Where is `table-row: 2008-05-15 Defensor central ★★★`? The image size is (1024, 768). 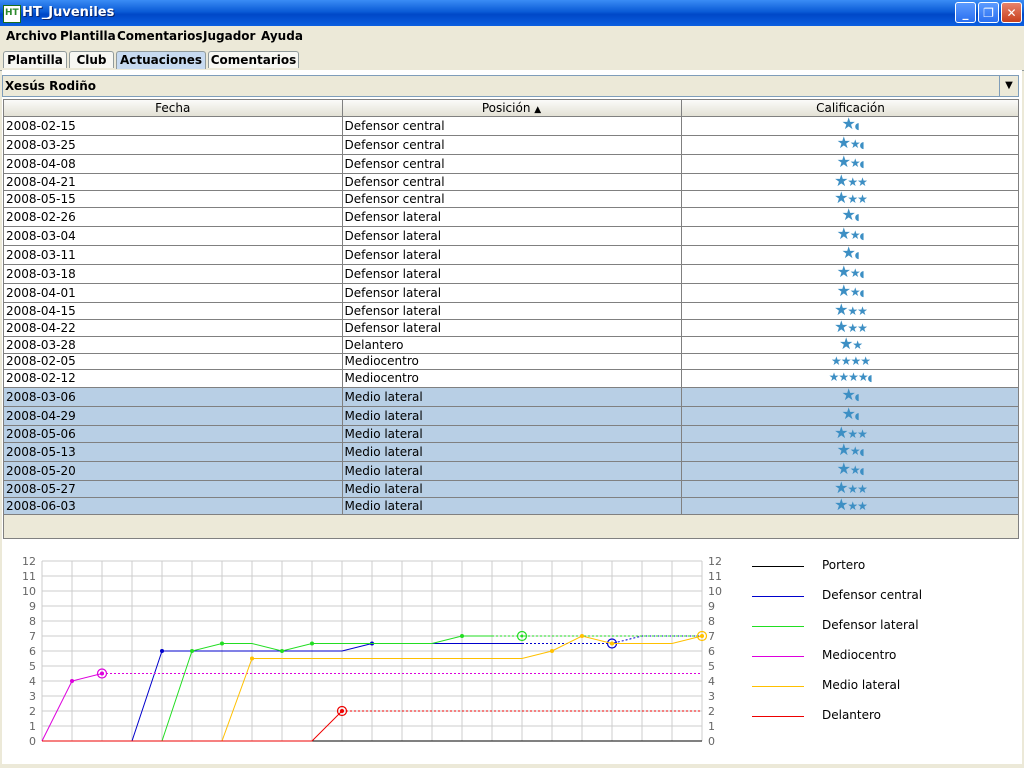 table-row: 2008-05-15 Defensor central ★★★ is located at coordinates (511, 199).